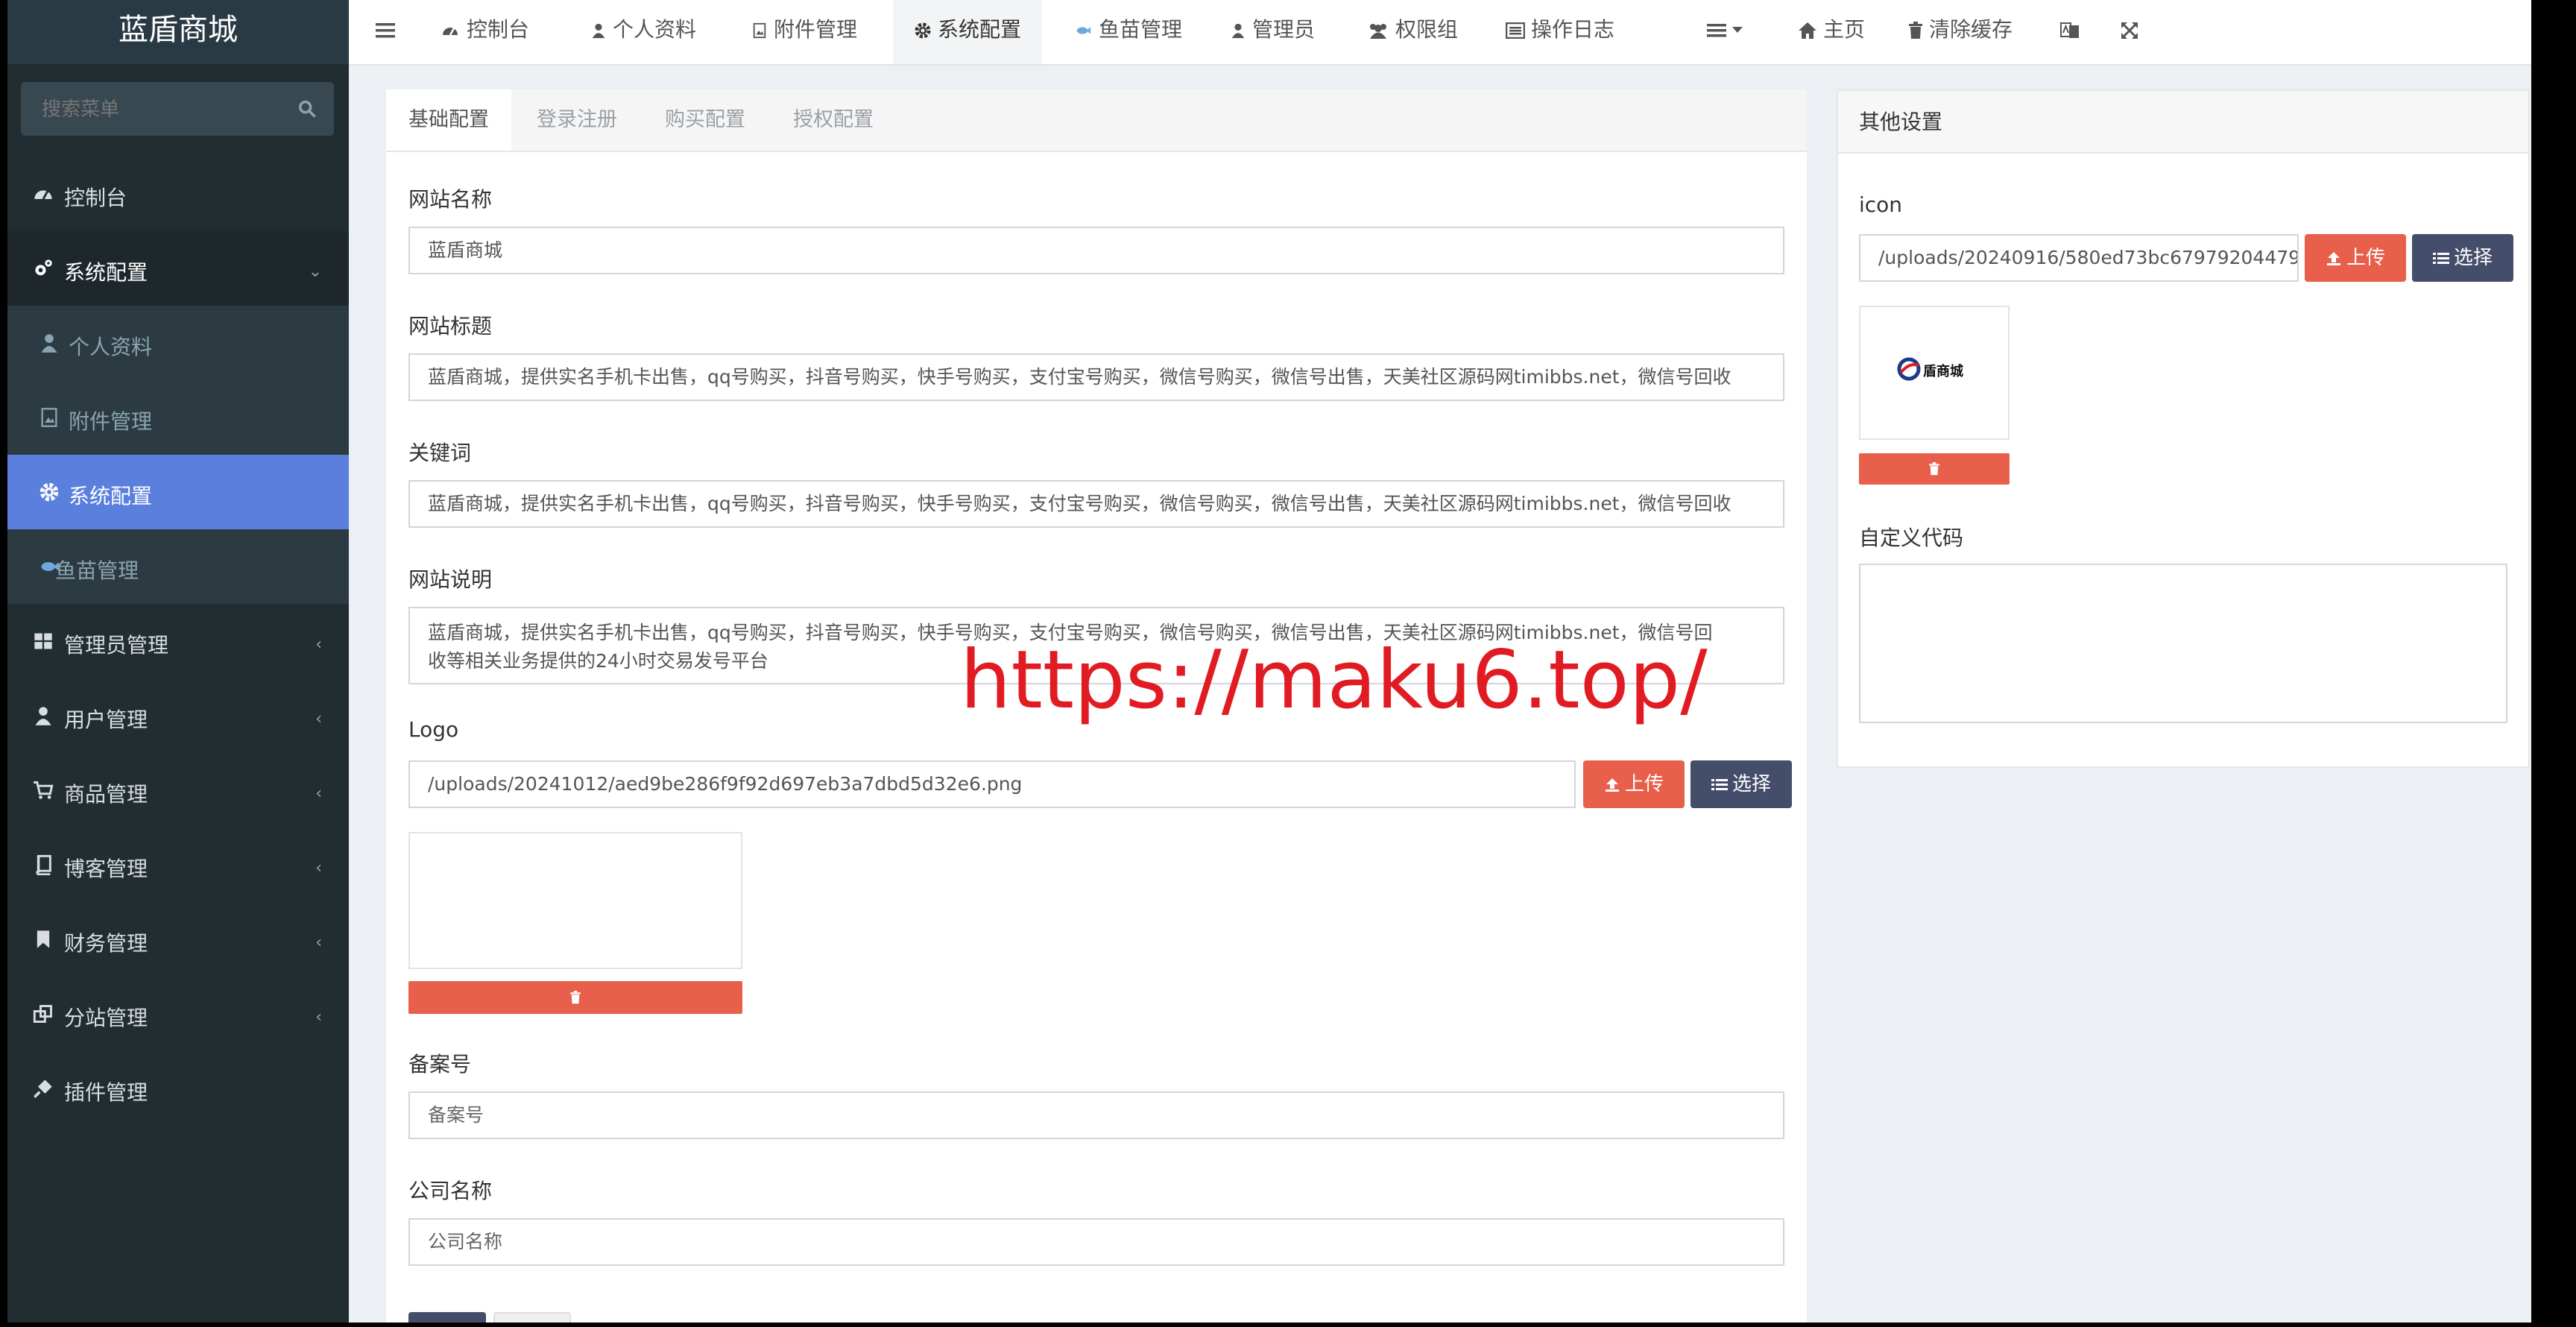 This screenshot has width=2576, height=1327. I want to click on tab-permission-groups: 权限组, so click(1412, 32).